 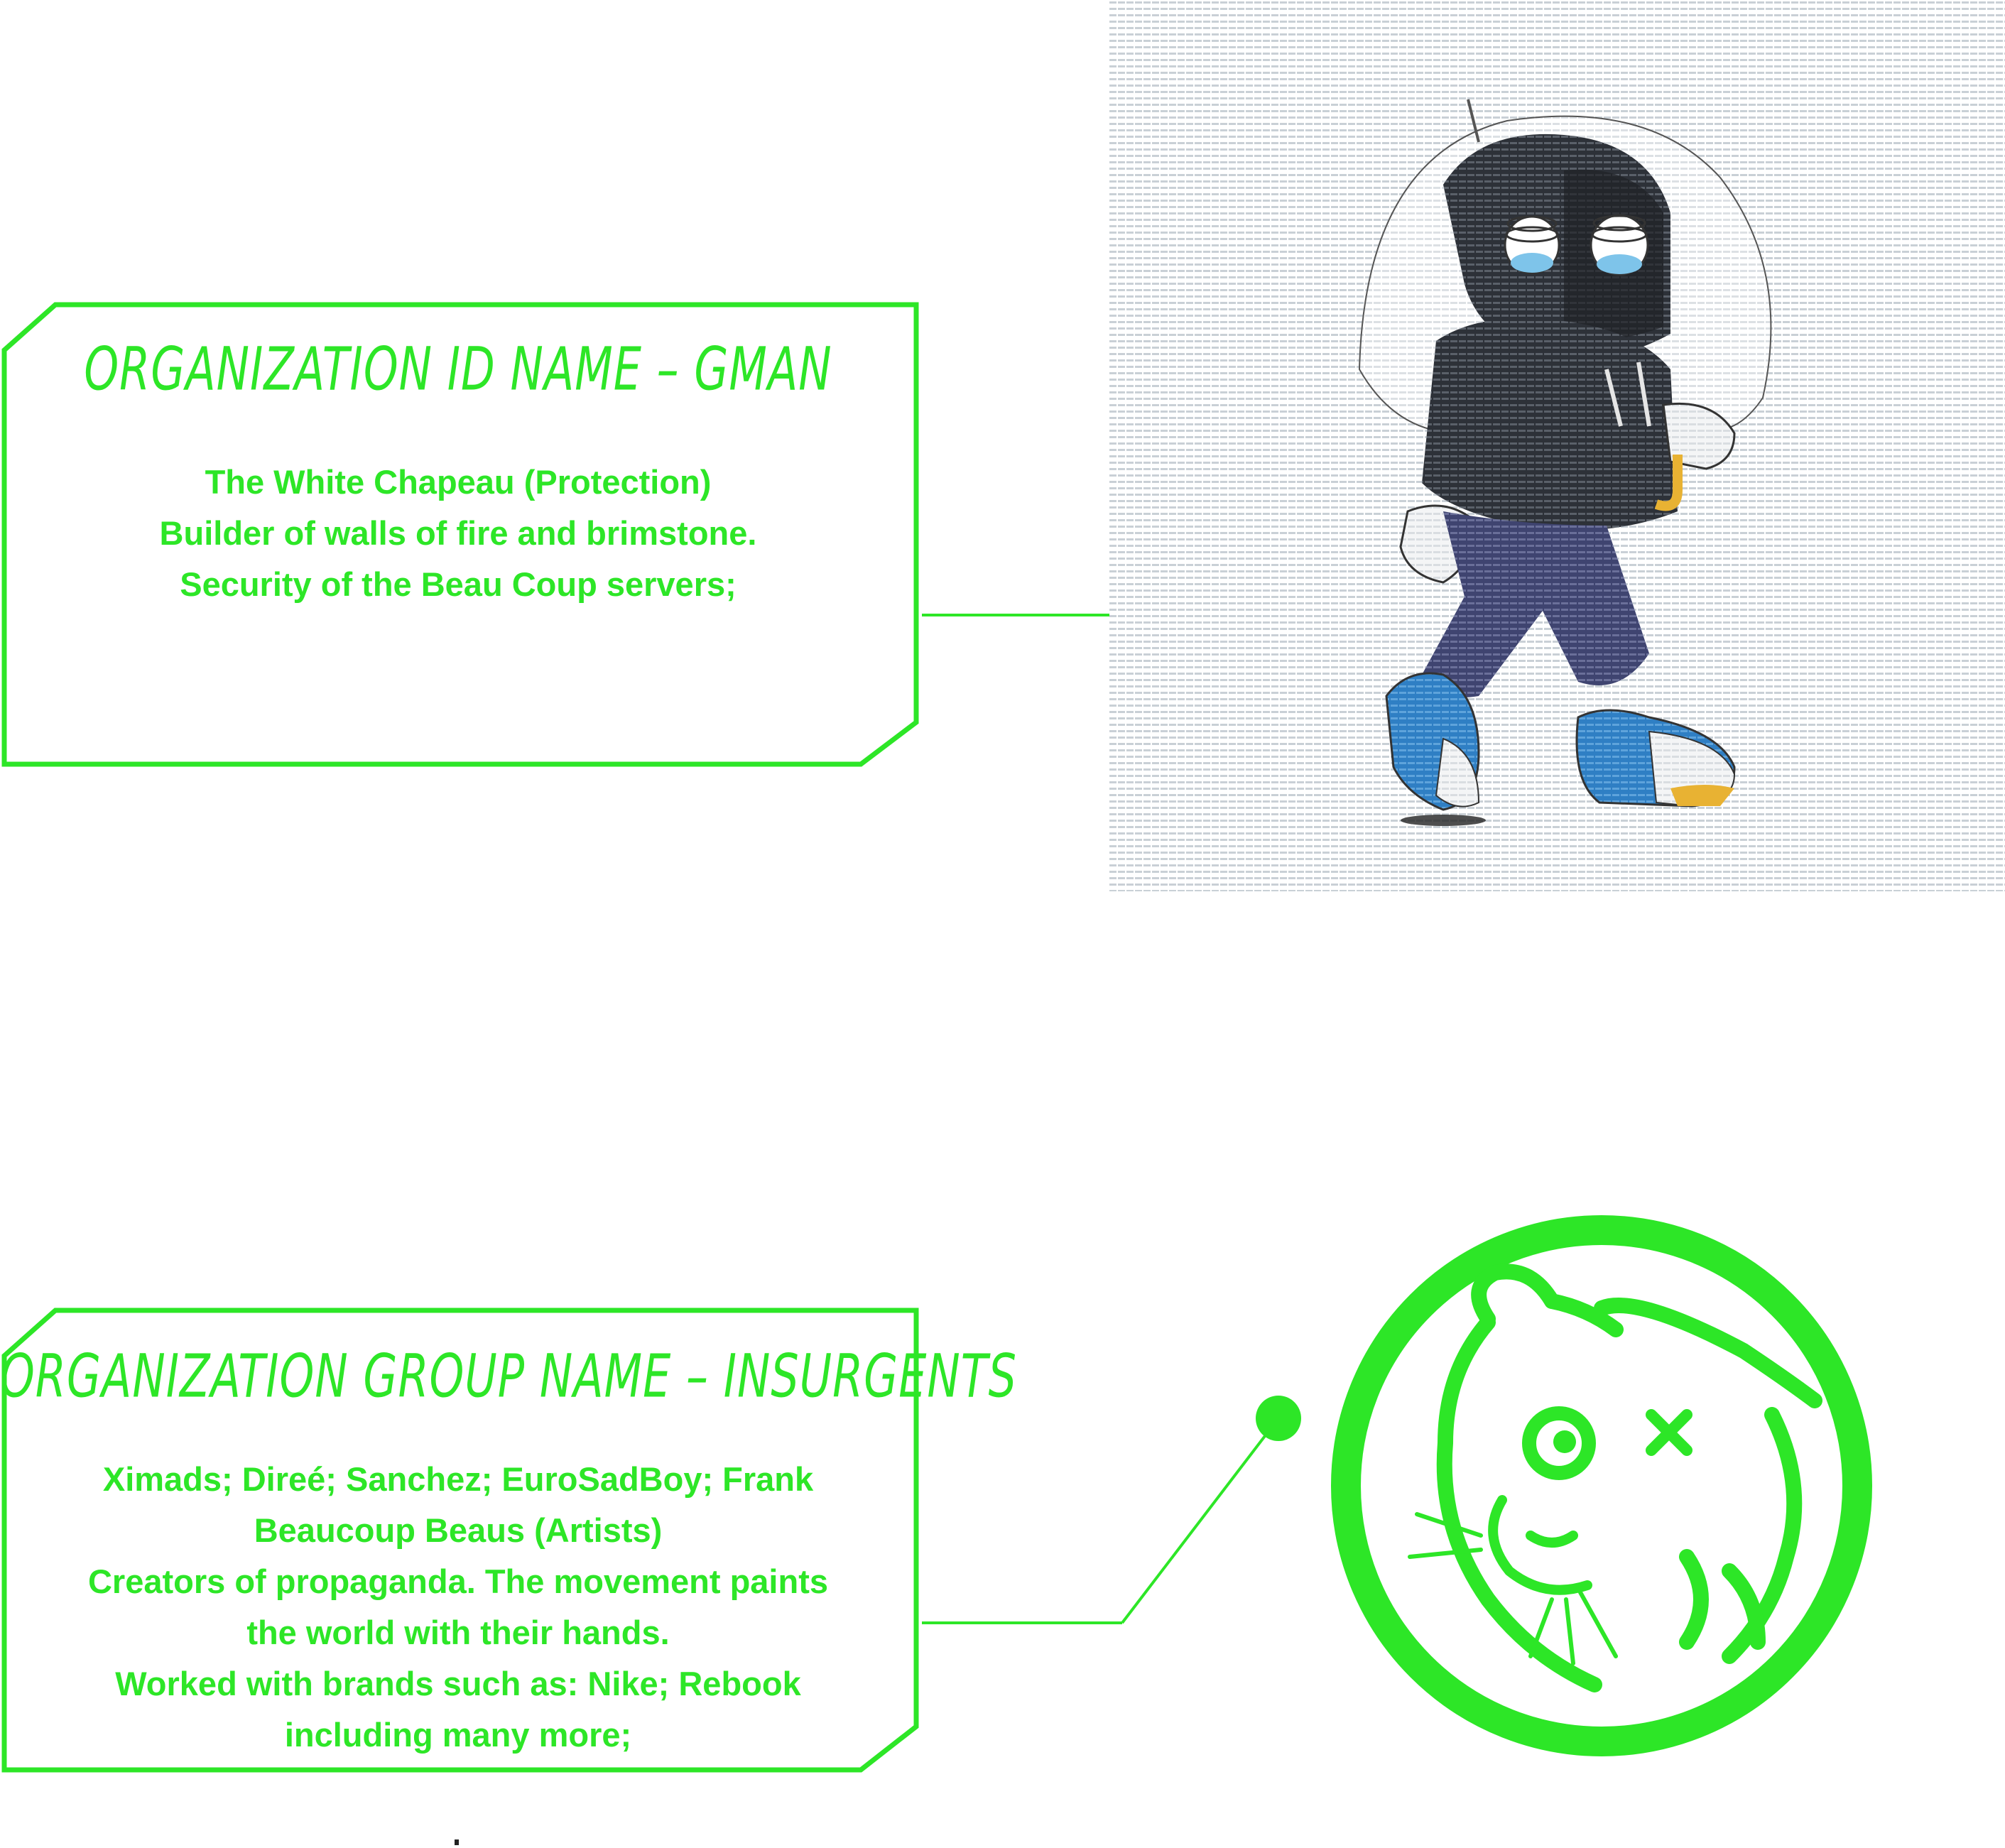 What do you see at coordinates (1559, 1443) in the screenshot?
I see `hamster-eye` at bounding box center [1559, 1443].